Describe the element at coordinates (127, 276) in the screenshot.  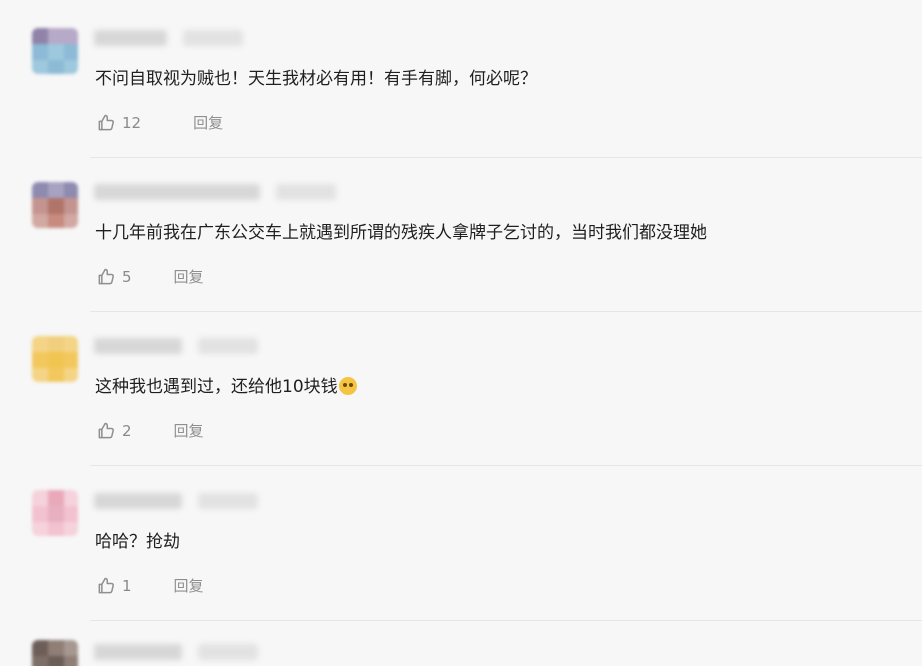
I see `like-count: 5` at that location.